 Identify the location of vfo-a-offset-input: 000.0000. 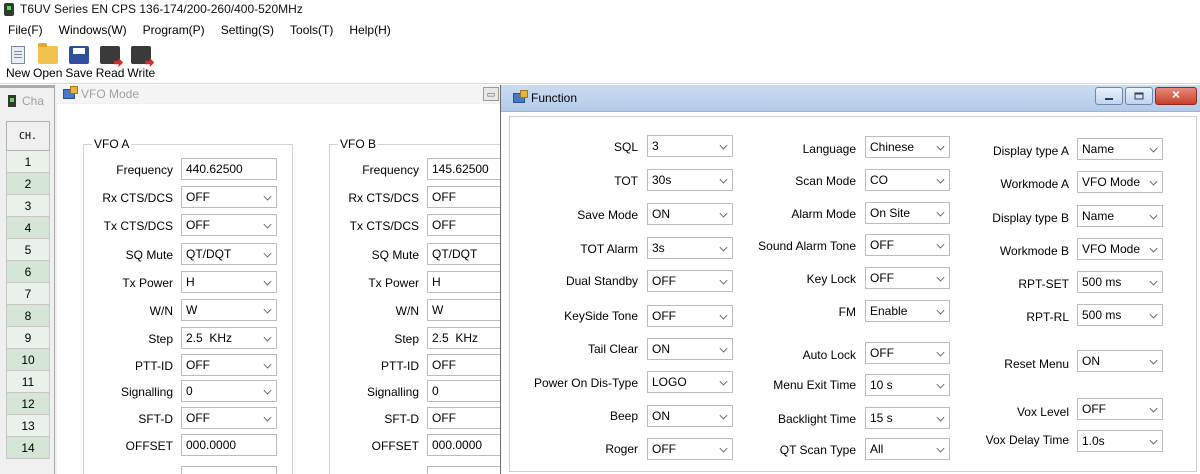
(229, 445).